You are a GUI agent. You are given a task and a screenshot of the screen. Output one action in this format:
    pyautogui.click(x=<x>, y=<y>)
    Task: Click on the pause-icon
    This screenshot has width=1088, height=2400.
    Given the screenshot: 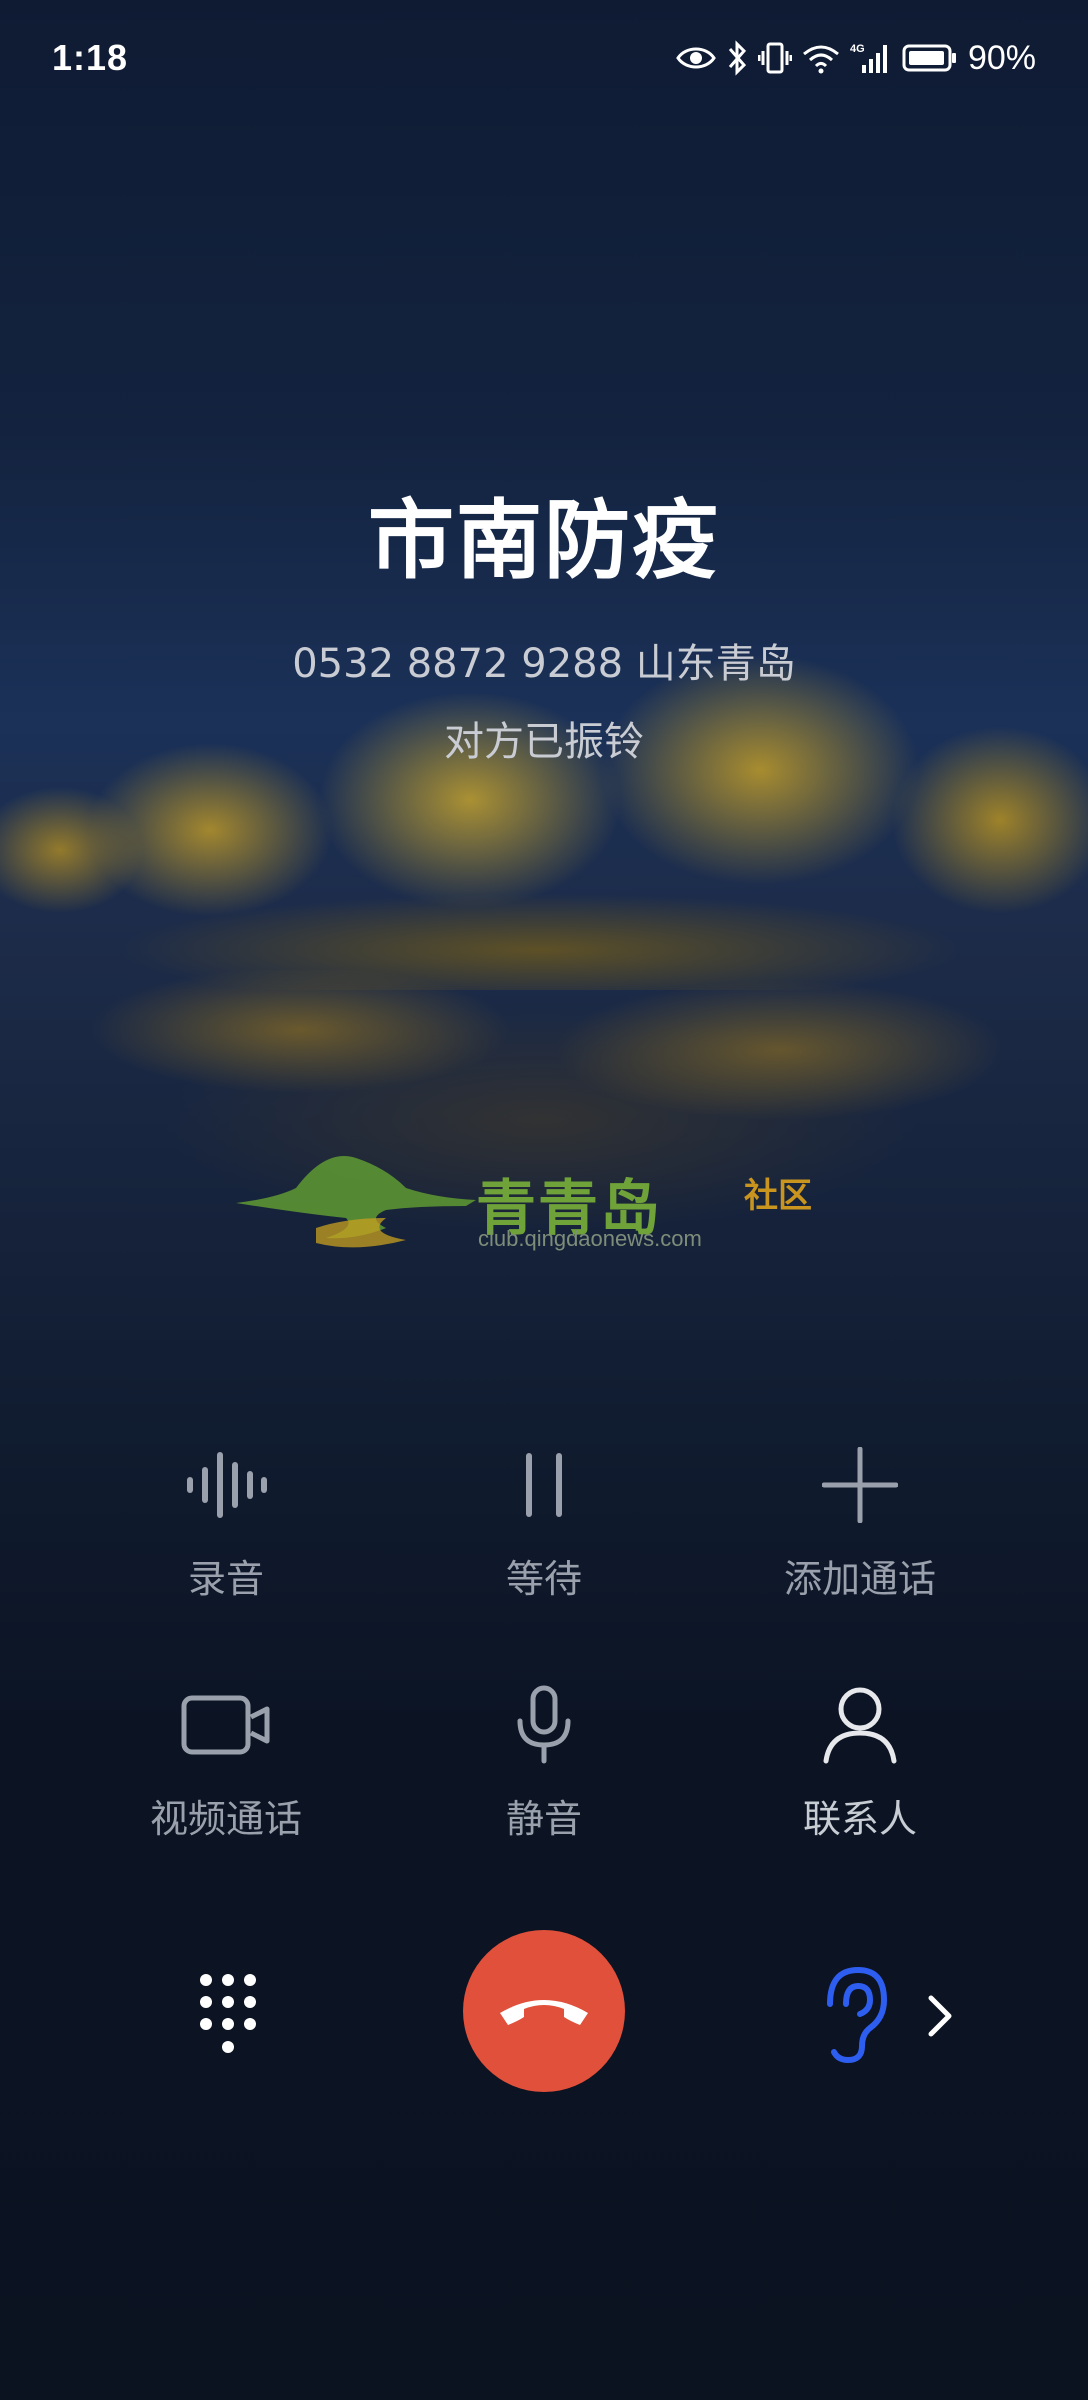 What is the action you would take?
    pyautogui.click(x=544, y=1485)
    